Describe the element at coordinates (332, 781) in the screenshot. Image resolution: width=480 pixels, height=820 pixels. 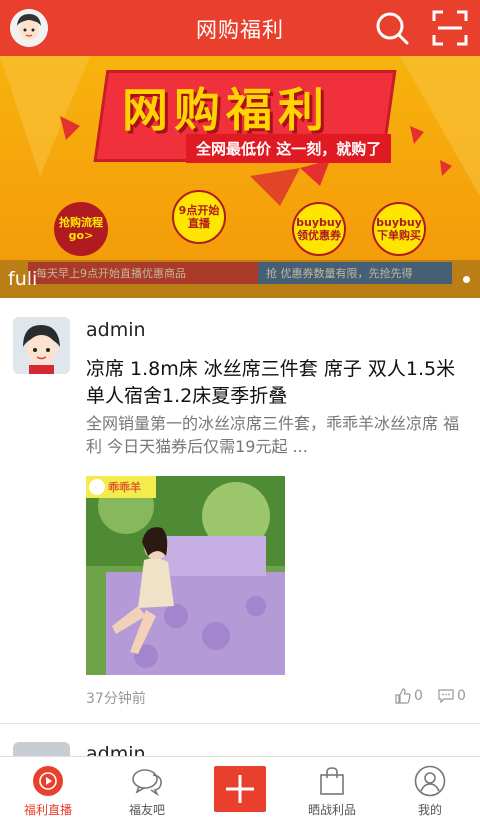
I see `shopping-bag-icon` at that location.